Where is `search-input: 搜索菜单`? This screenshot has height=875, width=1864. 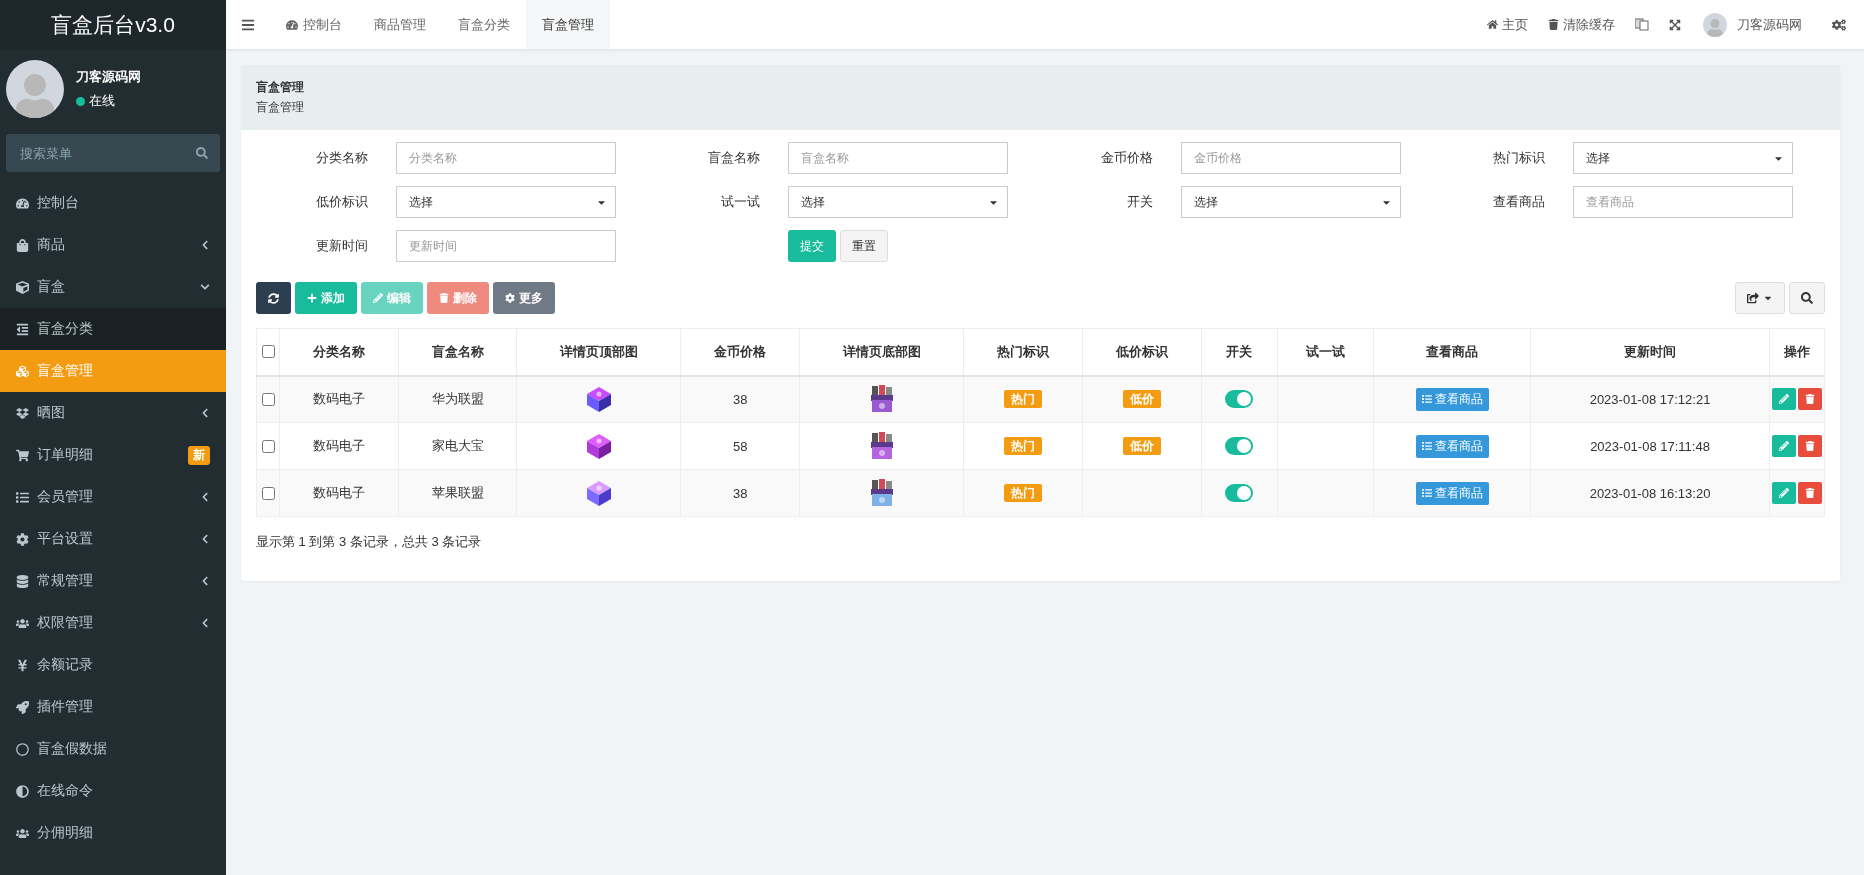
search-input: 搜索菜单 is located at coordinates (107, 153).